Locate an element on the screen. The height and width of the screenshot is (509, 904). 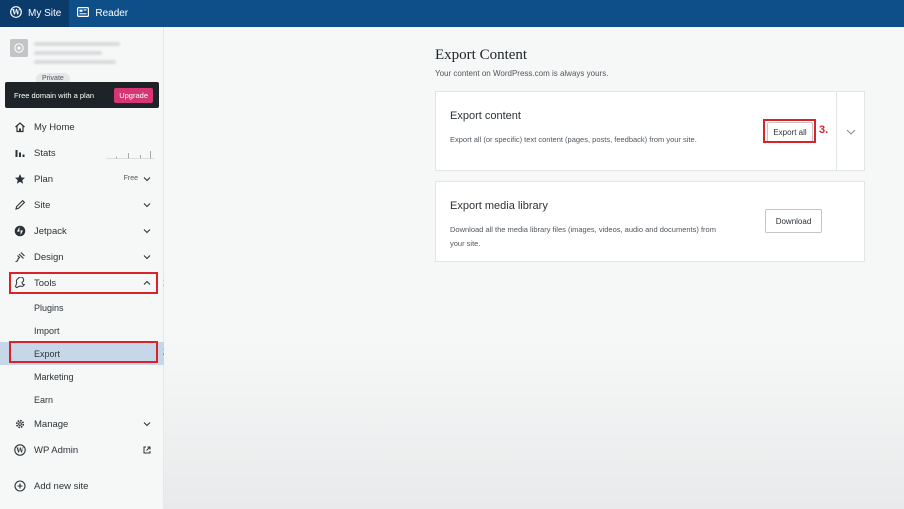
site-name-blurred is located at coordinates (77, 44).